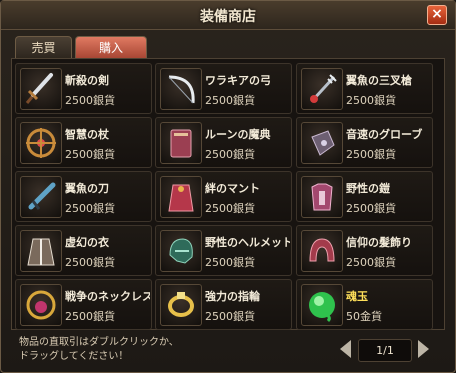 The width and height of the screenshot is (456, 373). What do you see at coordinates (83, 250) in the screenshot?
I see `item-slot-robe: 虚幻の衣 2500銀貨` at bounding box center [83, 250].